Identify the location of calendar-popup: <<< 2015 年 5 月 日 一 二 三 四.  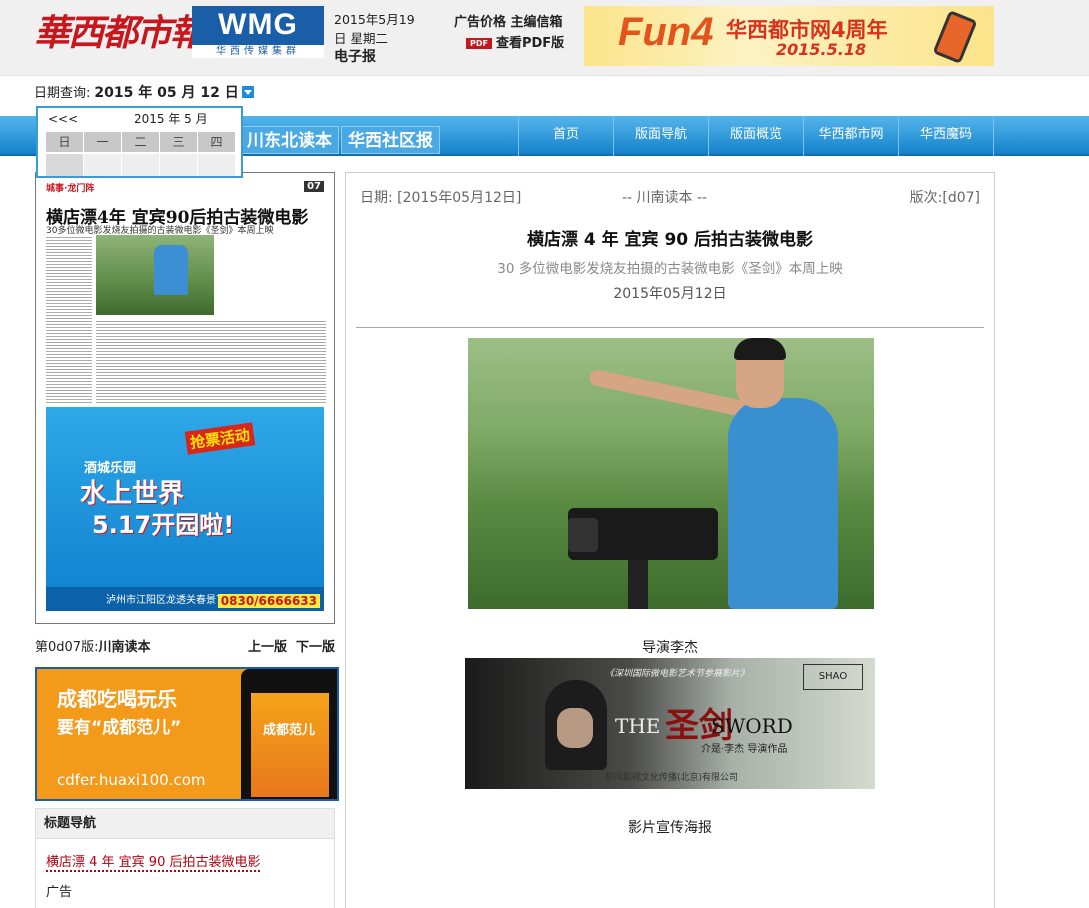
(139, 142).